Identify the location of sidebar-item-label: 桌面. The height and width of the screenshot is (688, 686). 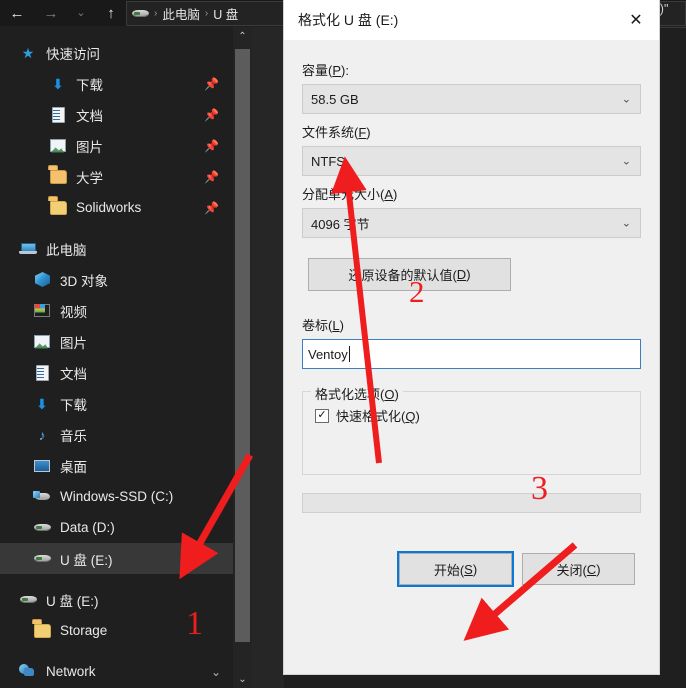
(73, 467).